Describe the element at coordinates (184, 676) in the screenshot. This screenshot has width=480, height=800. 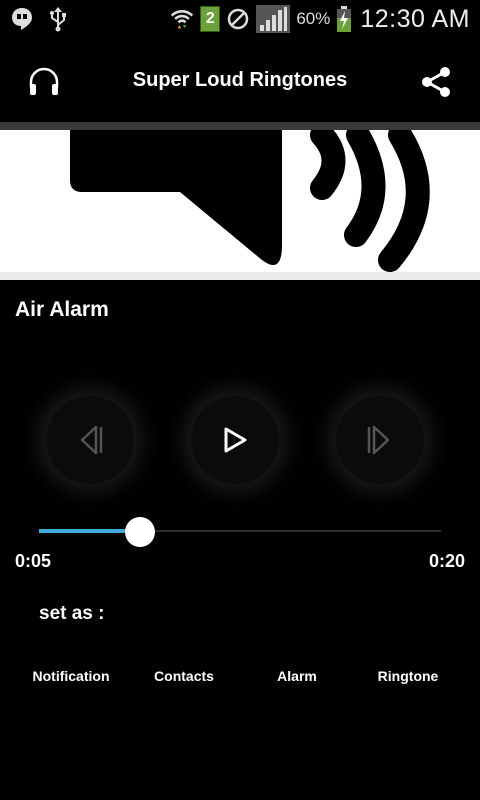
I see `set-as-contacts-button: Contacts` at that location.